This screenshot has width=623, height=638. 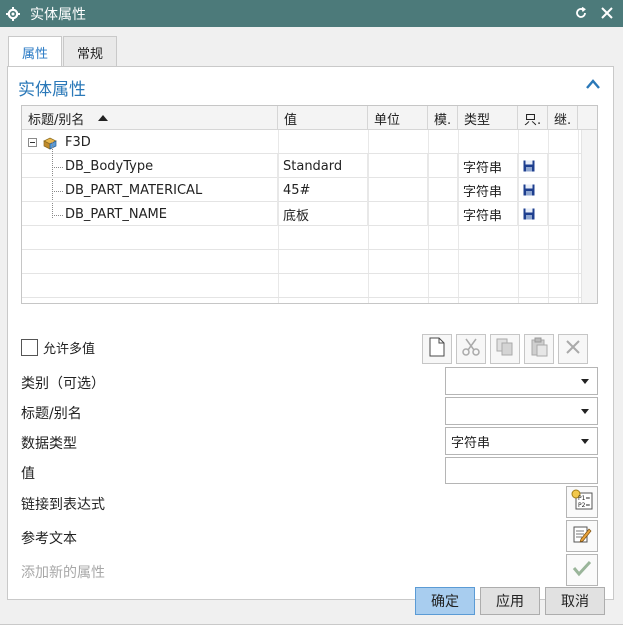 I want to click on edit-toolbar, so click(x=505, y=349).